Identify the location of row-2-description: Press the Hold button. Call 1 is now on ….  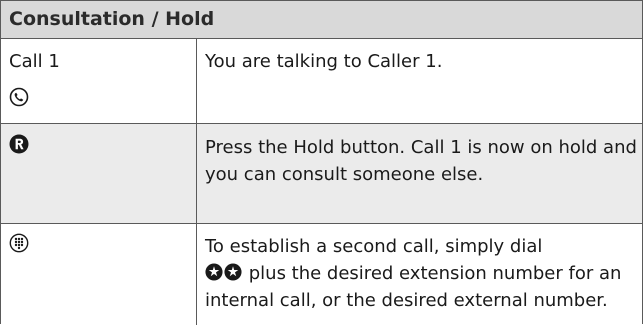
(421, 161).